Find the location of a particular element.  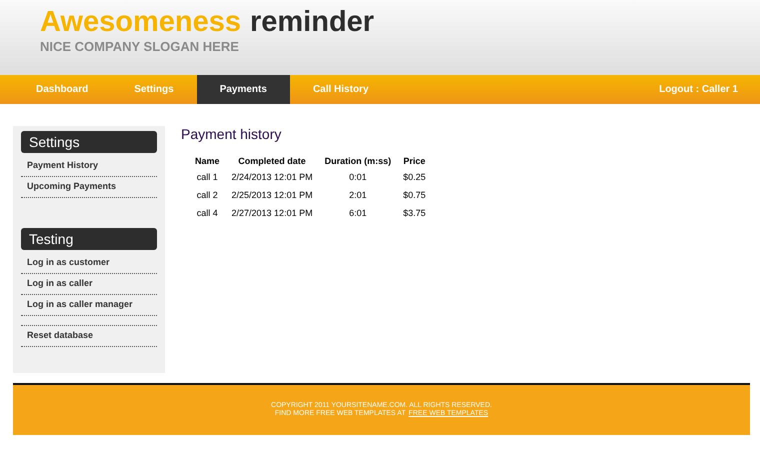

column-header: Name is located at coordinates (207, 162).